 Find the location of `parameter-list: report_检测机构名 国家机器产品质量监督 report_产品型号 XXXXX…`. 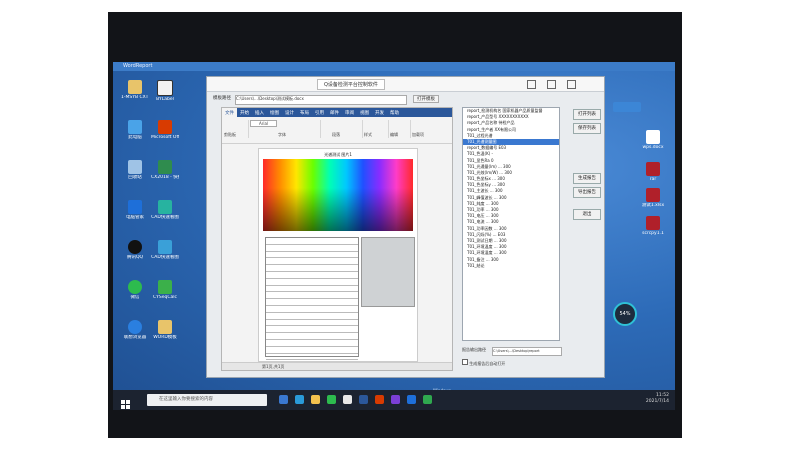

parameter-list: report_检测机构名 国家机器产品质量监督 report_产品型号 XXXXX… is located at coordinates (511, 224).